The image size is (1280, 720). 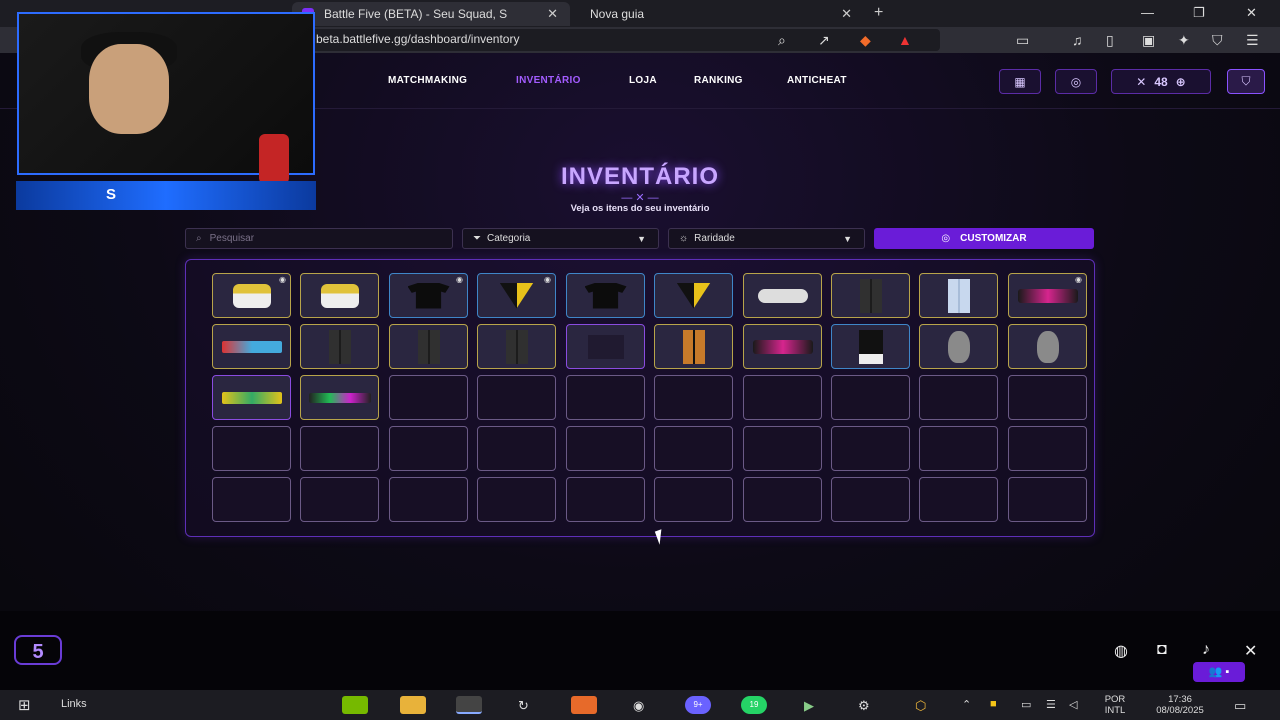 What do you see at coordinates (824, 40) in the screenshot?
I see `share-icon: ↗` at bounding box center [824, 40].